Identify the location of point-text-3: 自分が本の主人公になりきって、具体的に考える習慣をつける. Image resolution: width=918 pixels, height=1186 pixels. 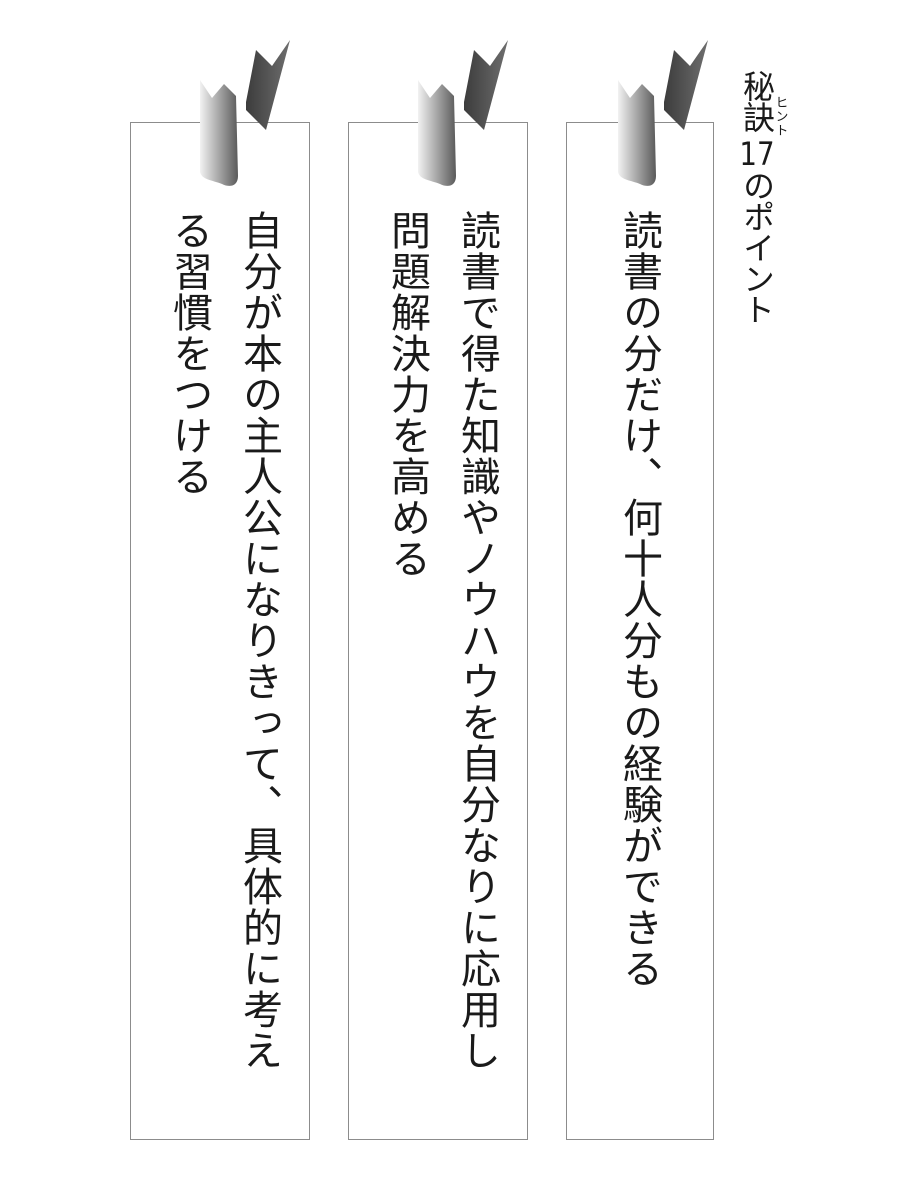
(224, 640).